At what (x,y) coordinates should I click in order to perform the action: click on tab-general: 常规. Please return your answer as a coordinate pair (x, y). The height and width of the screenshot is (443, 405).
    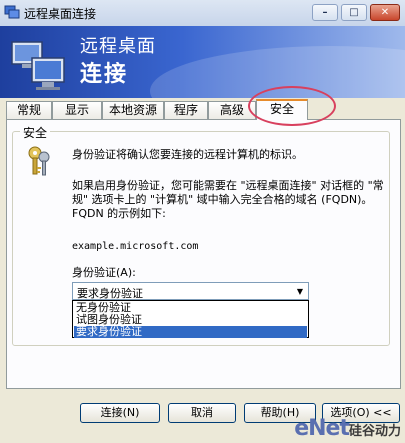
    Looking at the image, I should click on (29, 110).